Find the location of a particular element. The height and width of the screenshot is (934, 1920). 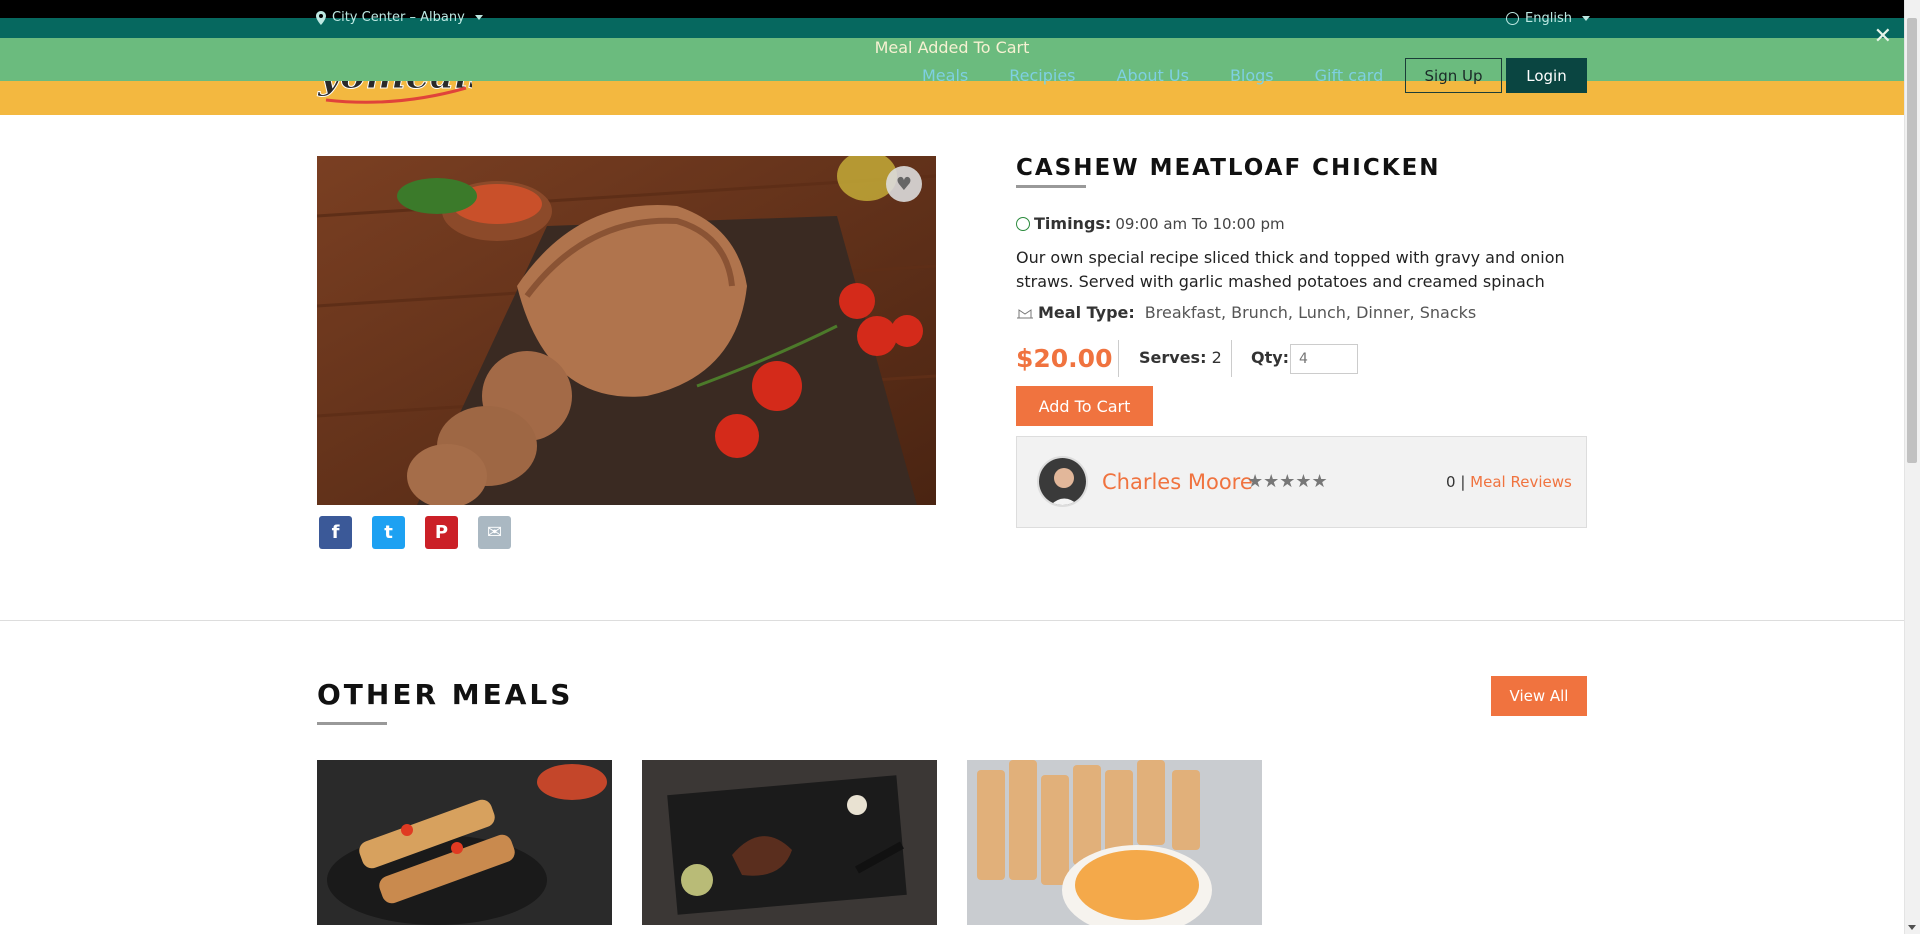

serves-row: Serves: 2 is located at coordinates (1180, 357).